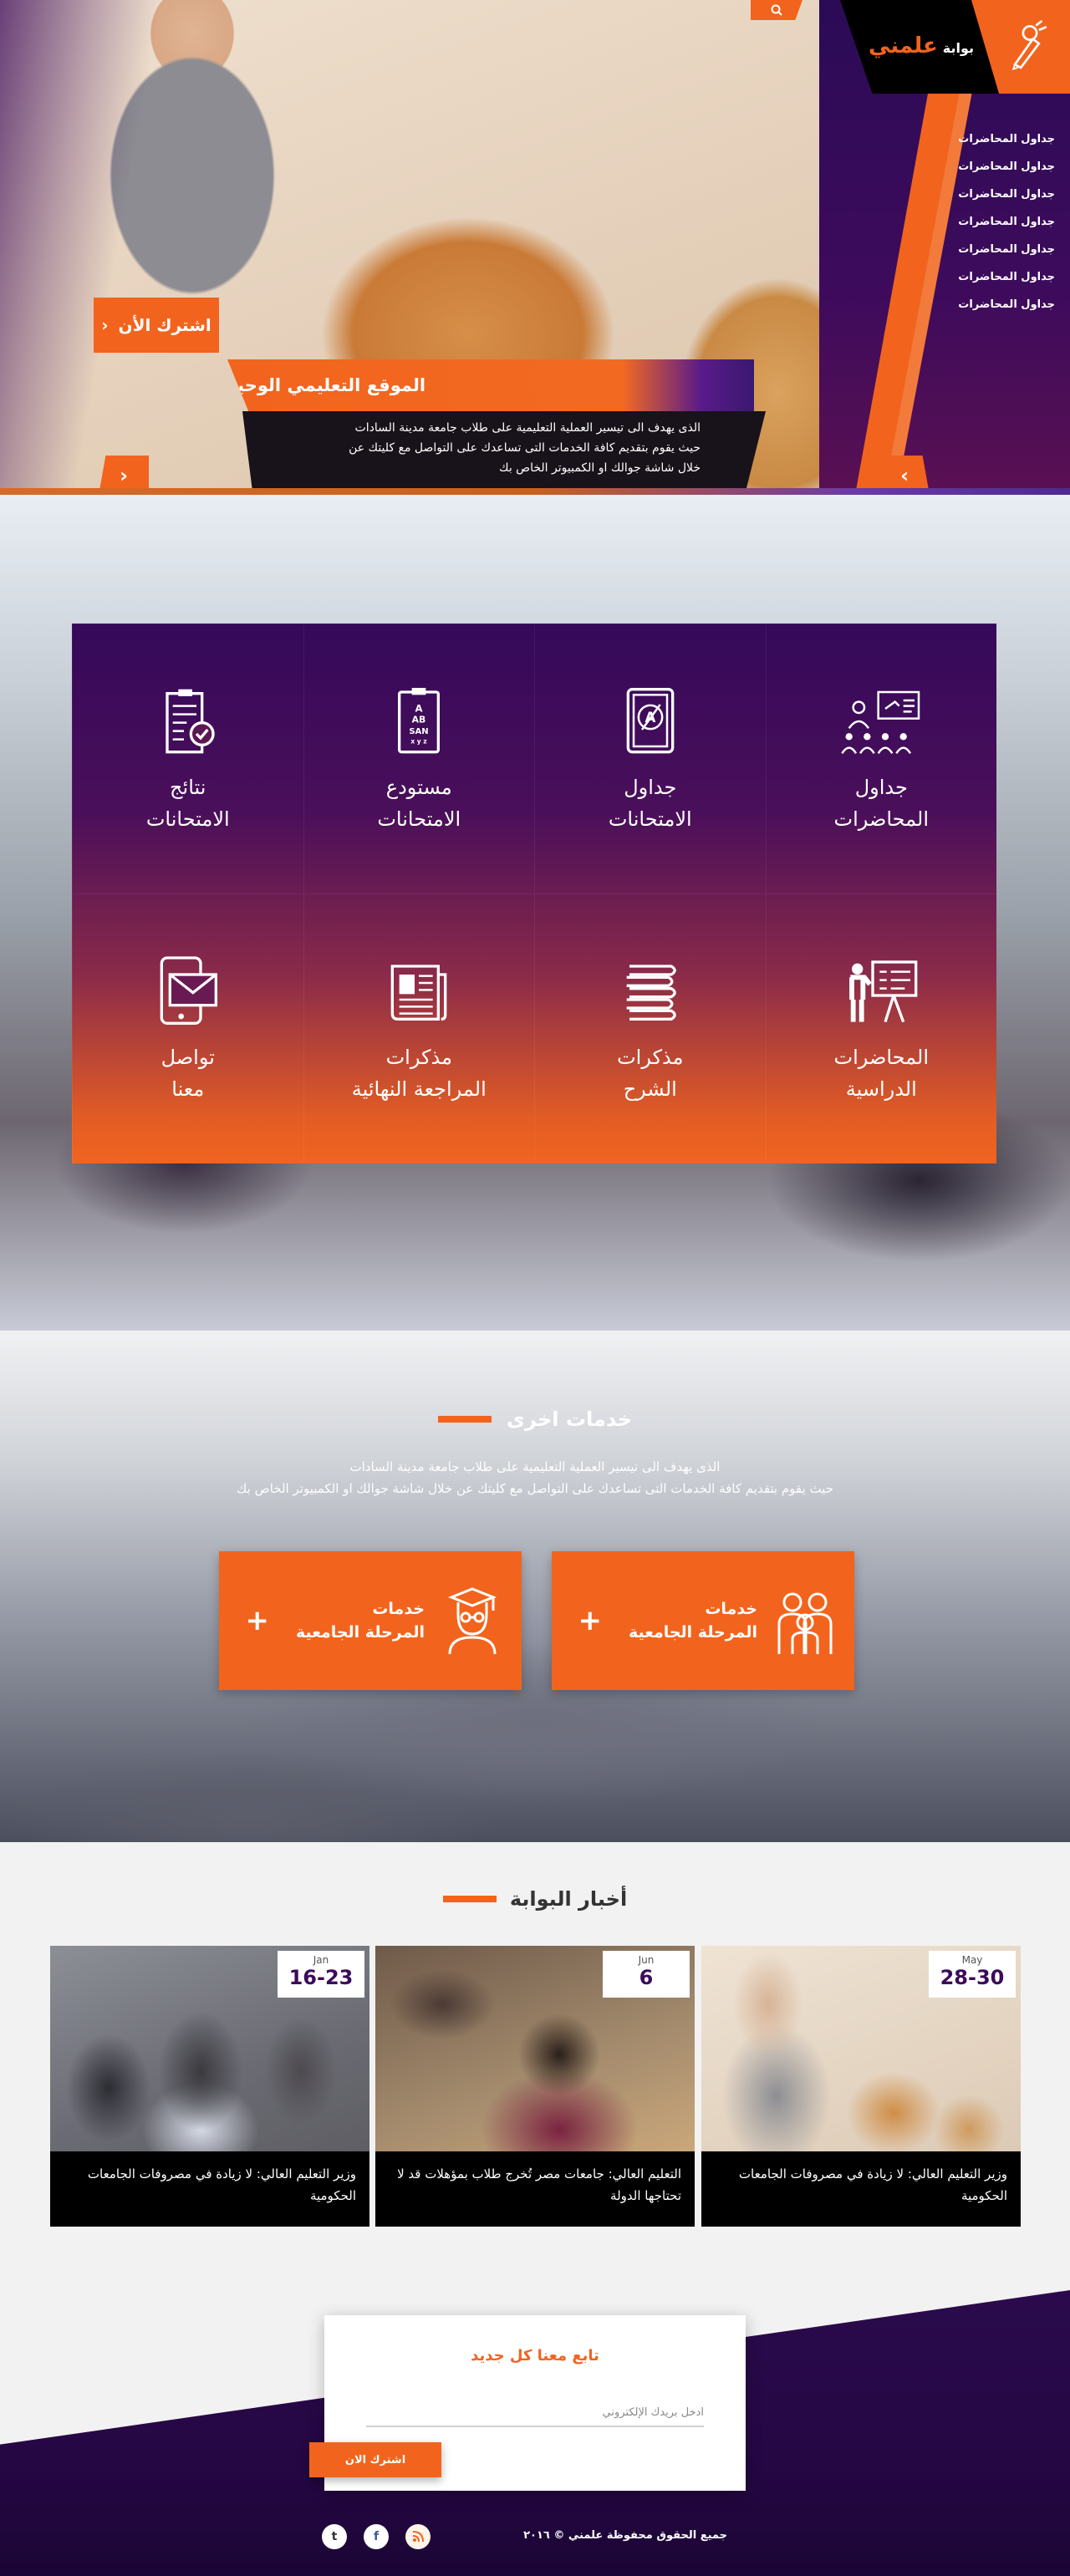 This screenshot has width=1070, height=2576. Describe the element at coordinates (880, 722) in the screenshot. I see `lecture-schedule-icon` at that location.